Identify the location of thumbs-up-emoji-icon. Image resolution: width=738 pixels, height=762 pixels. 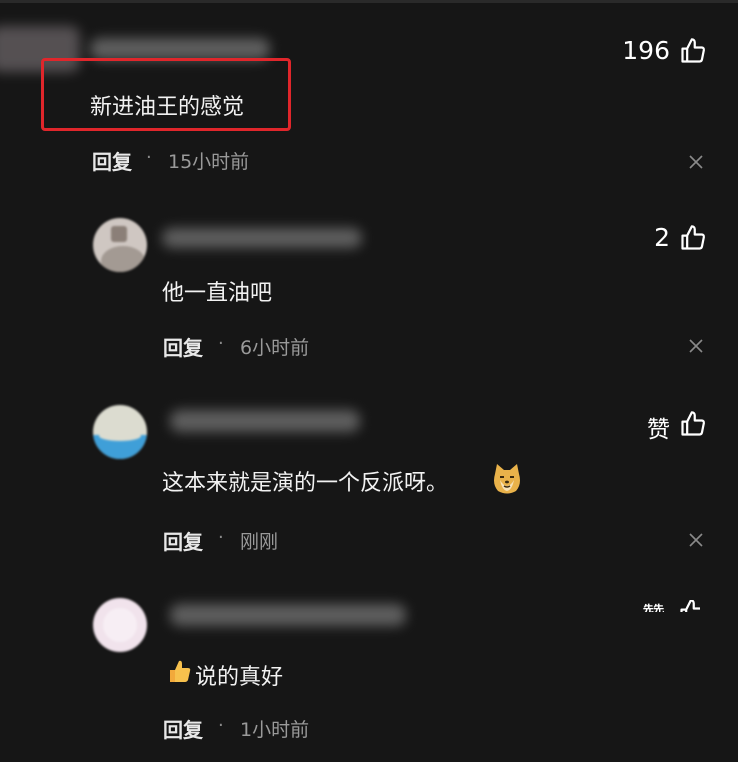
(180, 671).